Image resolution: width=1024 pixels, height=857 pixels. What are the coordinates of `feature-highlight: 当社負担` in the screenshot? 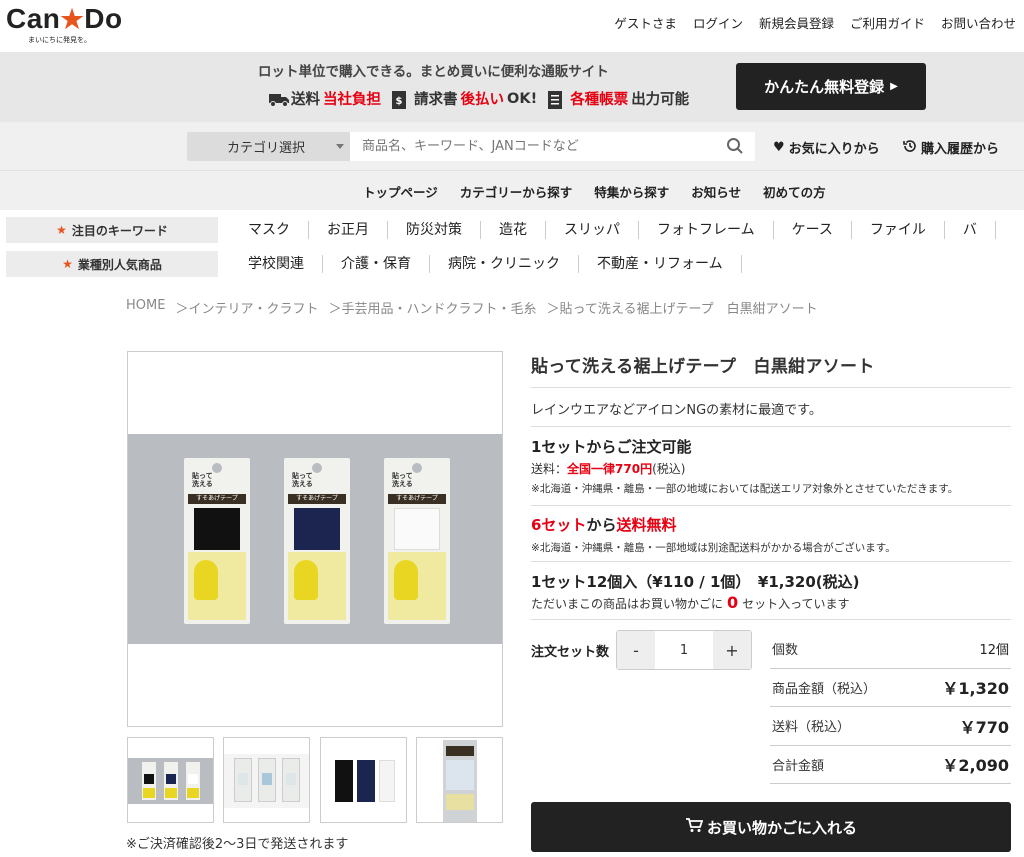 It's located at (352, 100).